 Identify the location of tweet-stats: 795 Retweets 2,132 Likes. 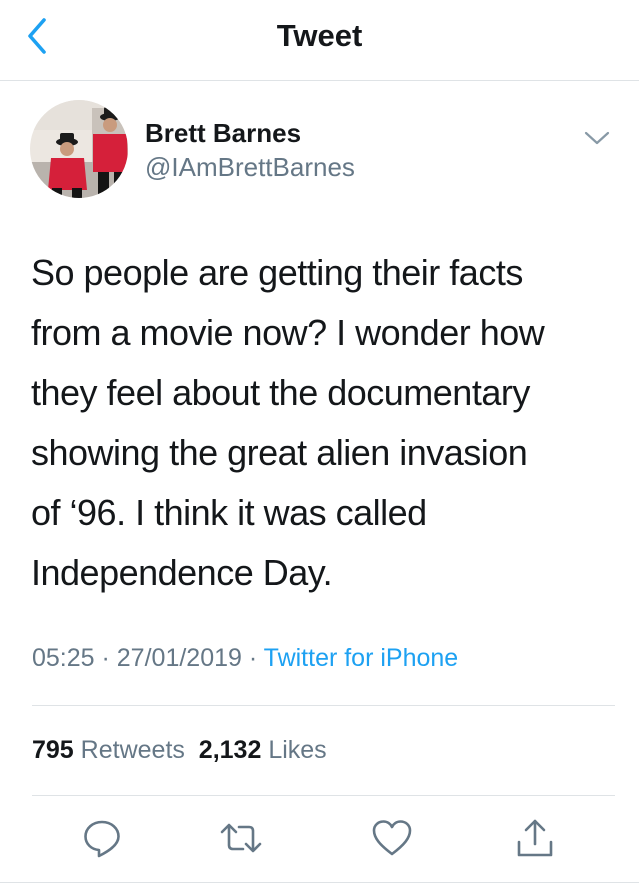
(179, 750).